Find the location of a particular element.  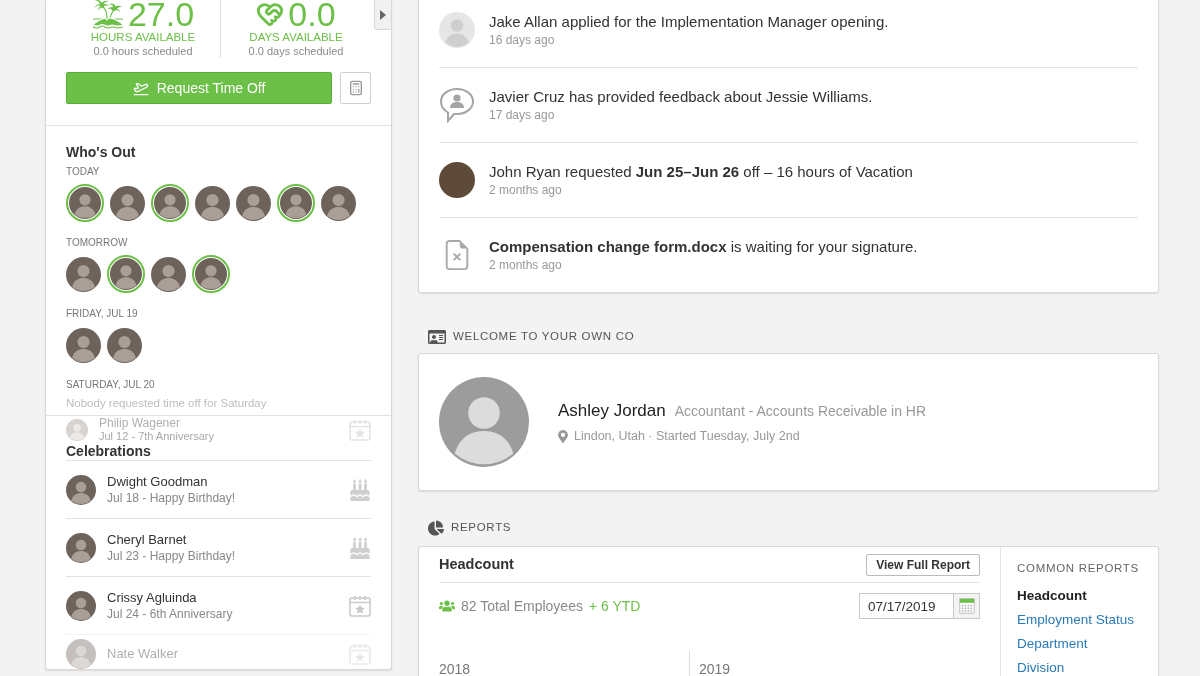

balance-value: 0.0 is located at coordinates (312, 14).